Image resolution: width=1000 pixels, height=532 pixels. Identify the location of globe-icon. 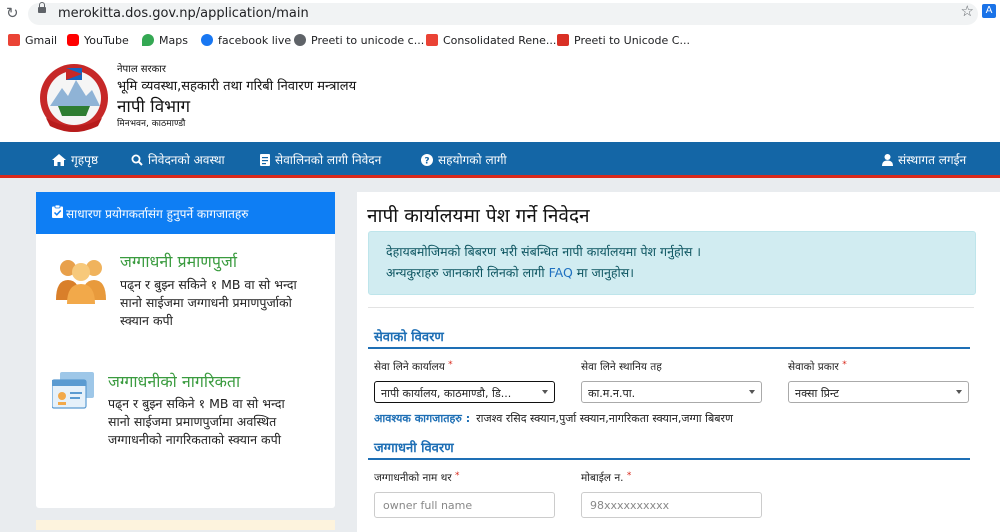
(300, 40).